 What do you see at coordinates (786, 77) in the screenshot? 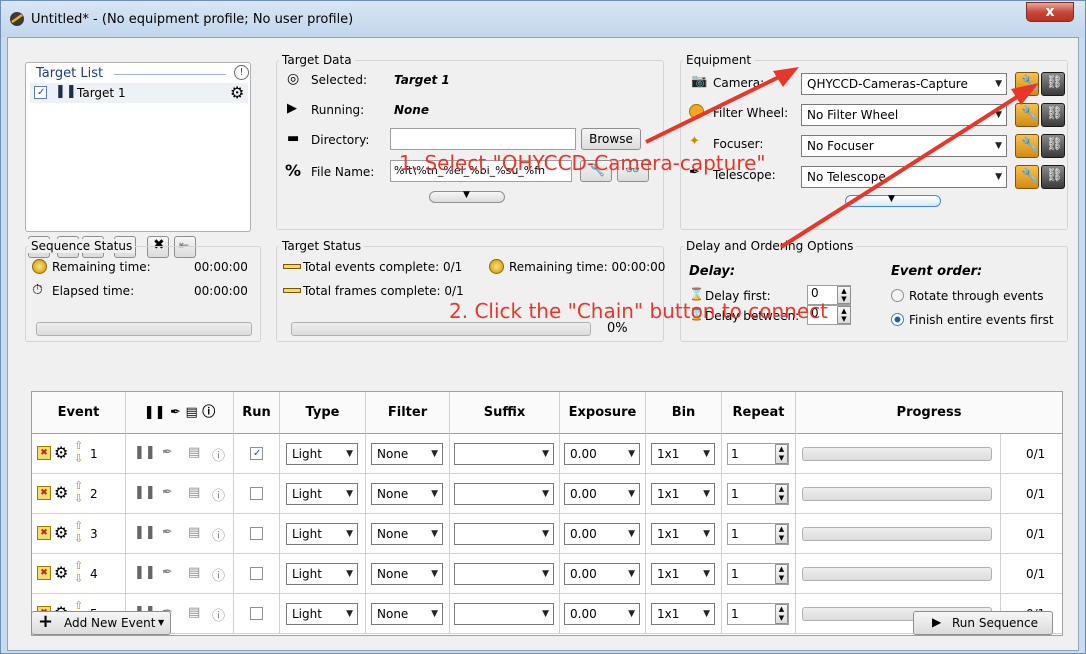
I see `arrow-1-head` at bounding box center [786, 77].